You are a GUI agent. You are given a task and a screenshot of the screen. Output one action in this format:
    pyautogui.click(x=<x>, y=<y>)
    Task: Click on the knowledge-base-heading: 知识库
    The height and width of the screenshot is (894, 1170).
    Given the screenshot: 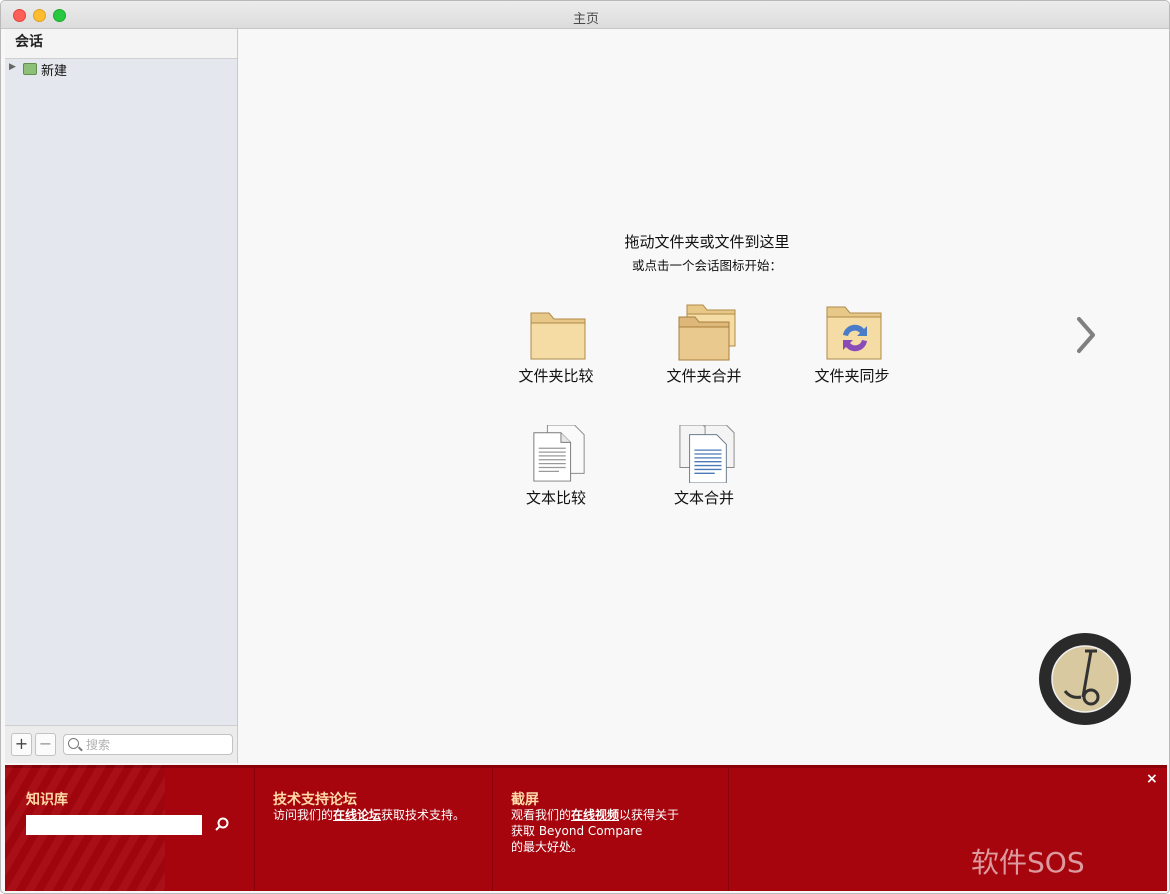 What is the action you would take?
    pyautogui.click(x=47, y=800)
    